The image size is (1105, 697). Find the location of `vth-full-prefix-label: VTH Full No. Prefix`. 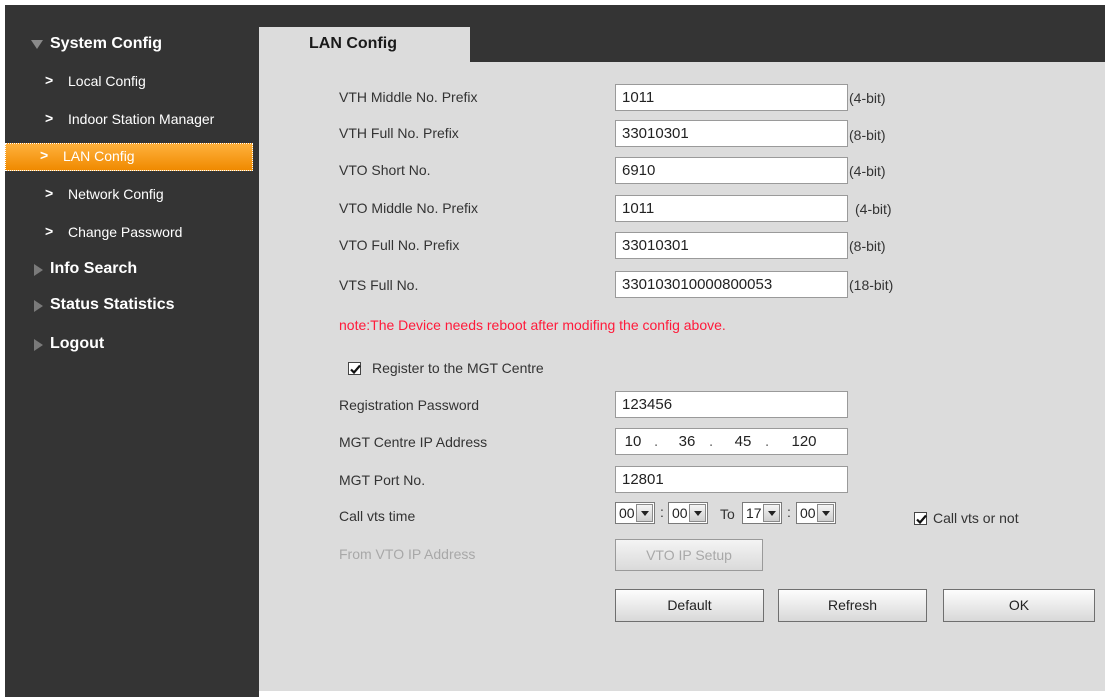

vth-full-prefix-label: VTH Full No. Prefix is located at coordinates (399, 133).